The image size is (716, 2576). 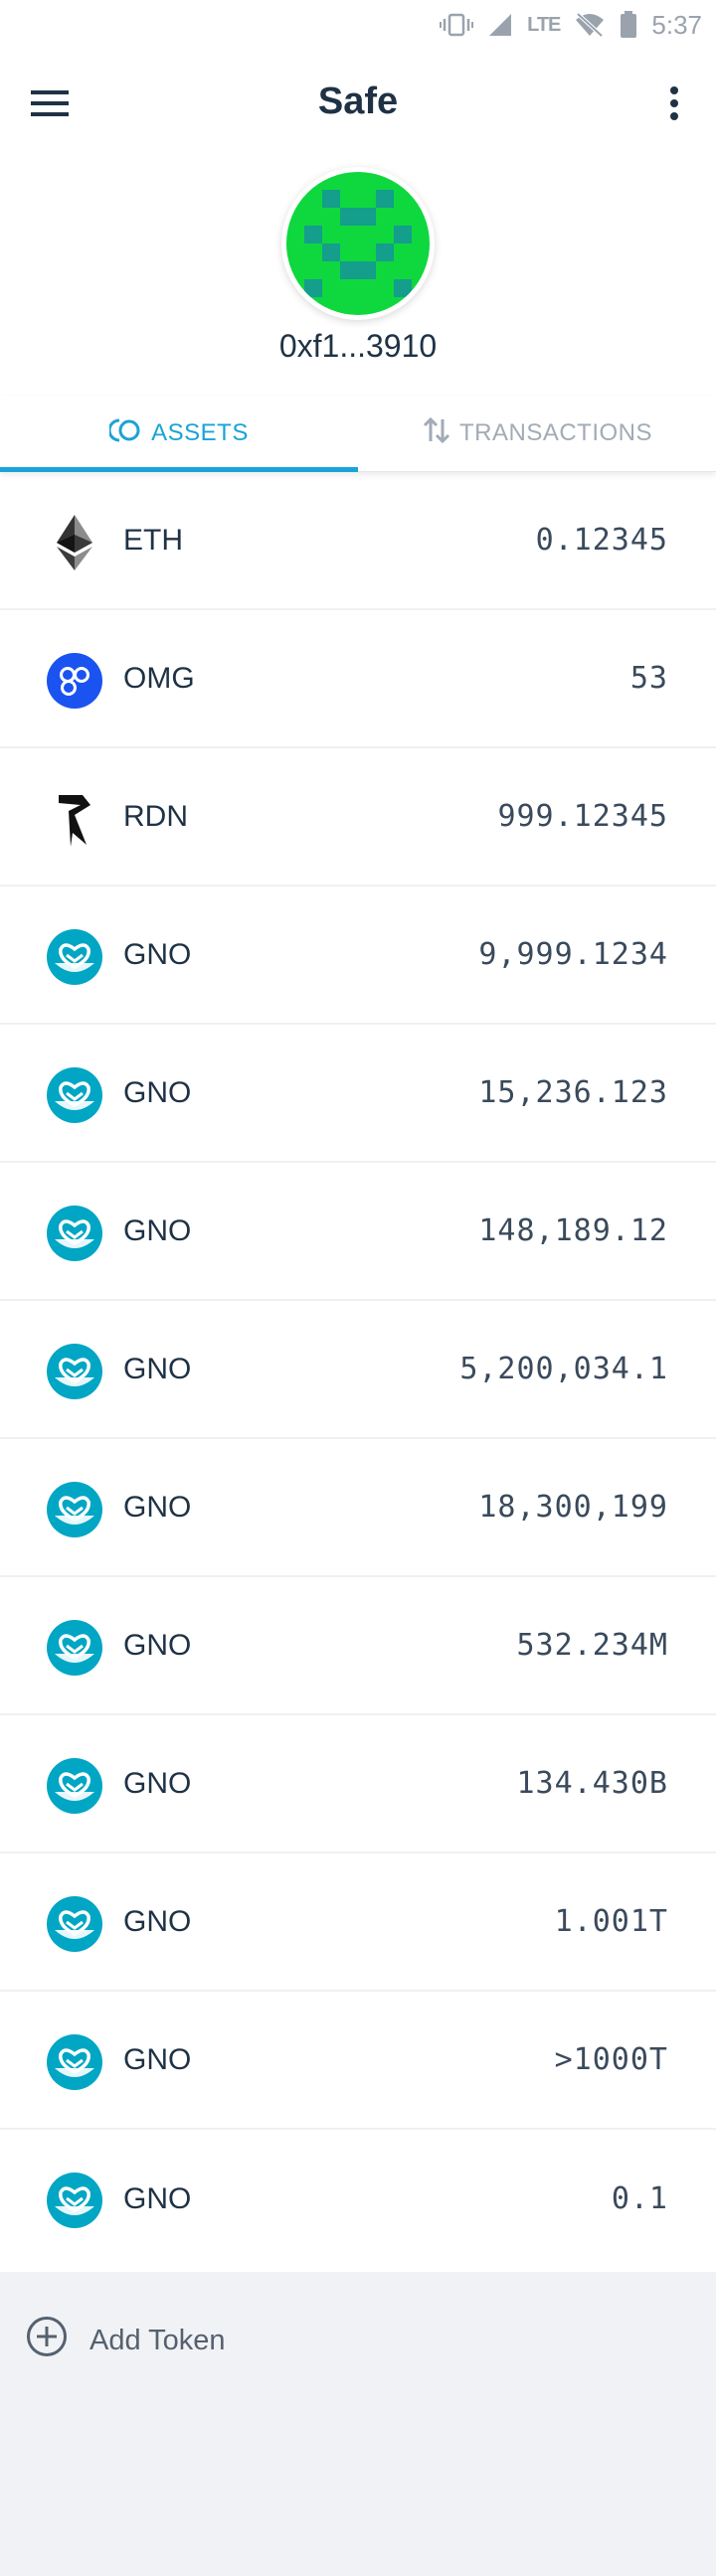 What do you see at coordinates (358, 101) in the screenshot?
I see `page-title: Safe` at bounding box center [358, 101].